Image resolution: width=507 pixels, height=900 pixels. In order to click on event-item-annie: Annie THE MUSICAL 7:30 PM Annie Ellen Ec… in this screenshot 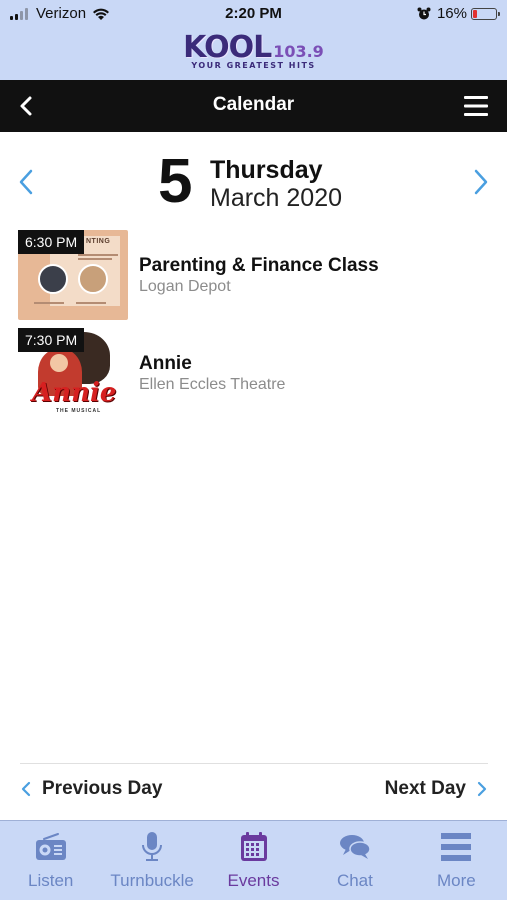, I will do `click(253, 372)`.